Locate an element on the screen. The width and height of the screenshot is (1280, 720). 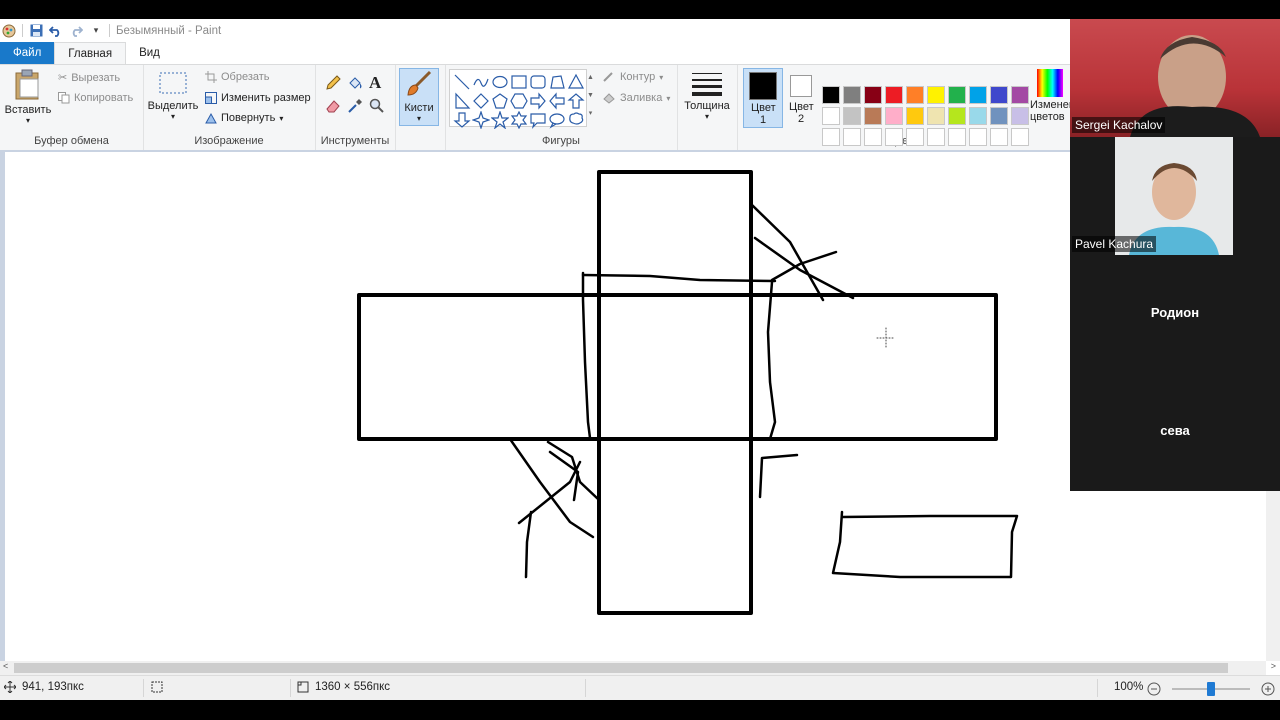
color-picker-icon is located at coordinates (355, 106).